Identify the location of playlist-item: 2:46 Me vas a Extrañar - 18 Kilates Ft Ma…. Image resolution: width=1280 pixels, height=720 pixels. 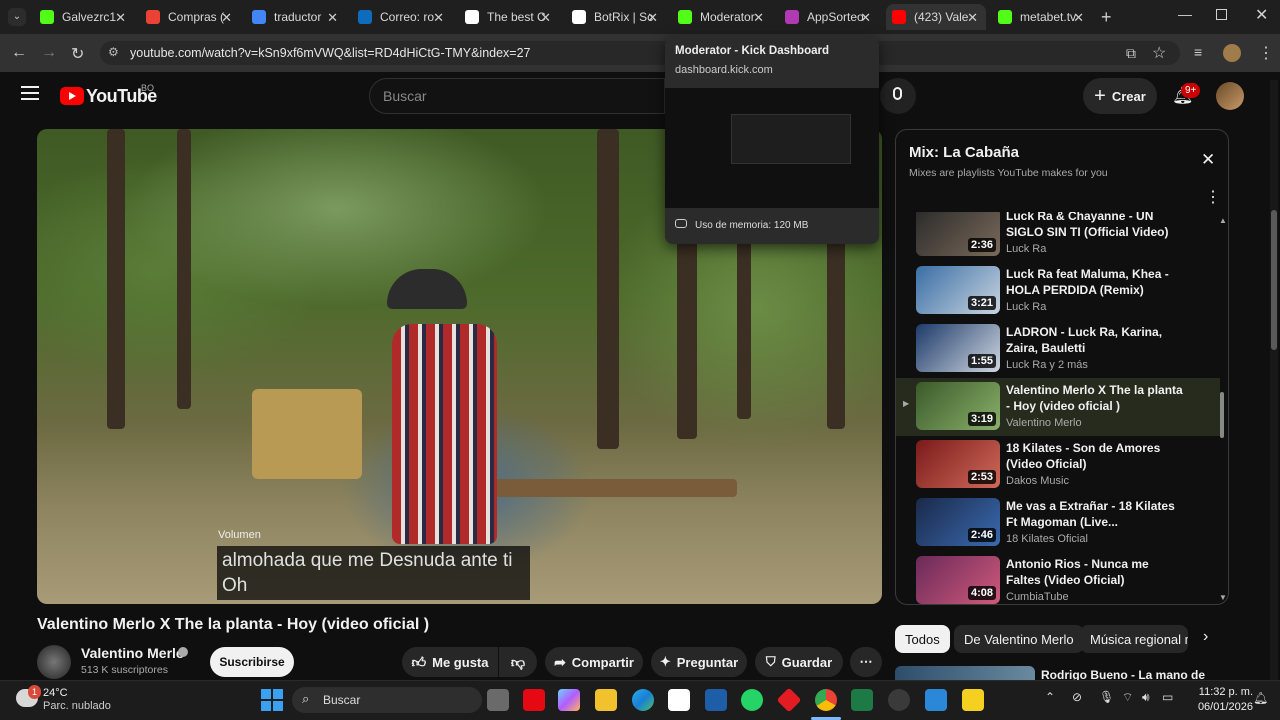
(1066, 525).